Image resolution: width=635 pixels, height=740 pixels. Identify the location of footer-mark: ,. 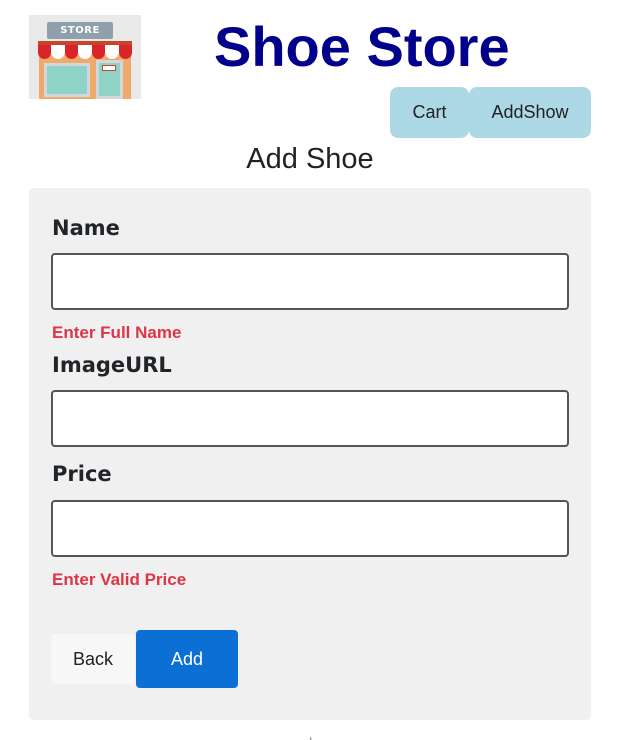
(311, 734).